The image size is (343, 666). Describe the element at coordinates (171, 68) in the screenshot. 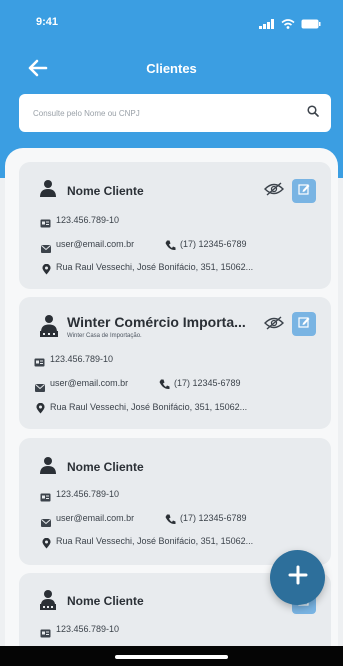

I see `page-title: Clientes` at that location.